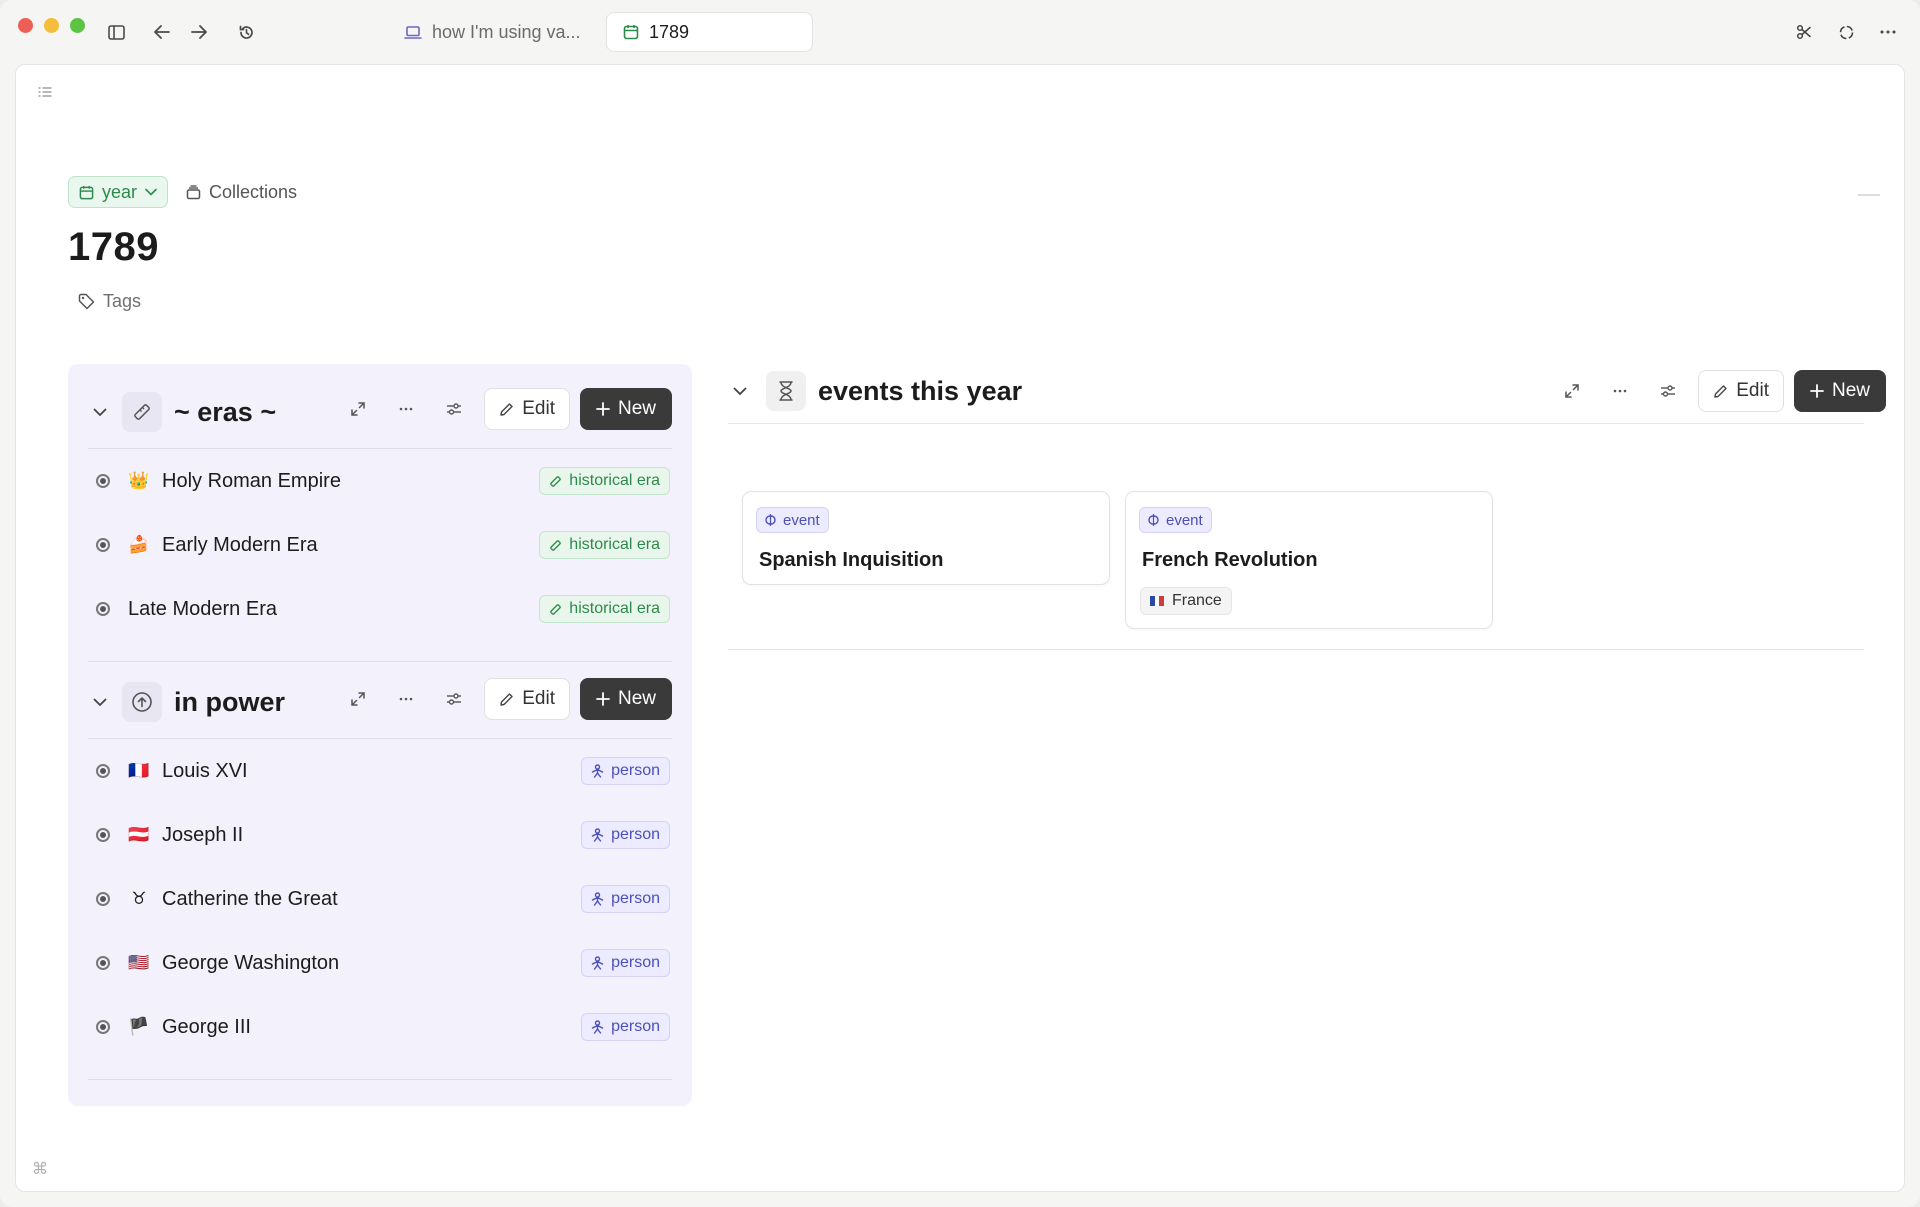 This screenshot has width=1920, height=1207. What do you see at coordinates (380, 835) in the screenshot?
I see `list-item: 🇦🇹 Joseph II person` at bounding box center [380, 835].